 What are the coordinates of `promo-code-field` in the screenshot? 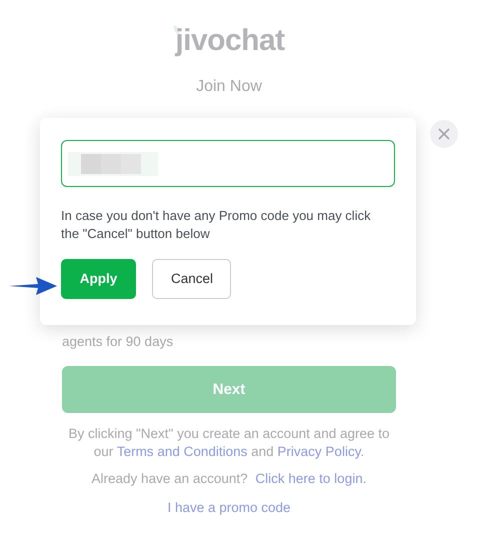 It's located at (228, 163).